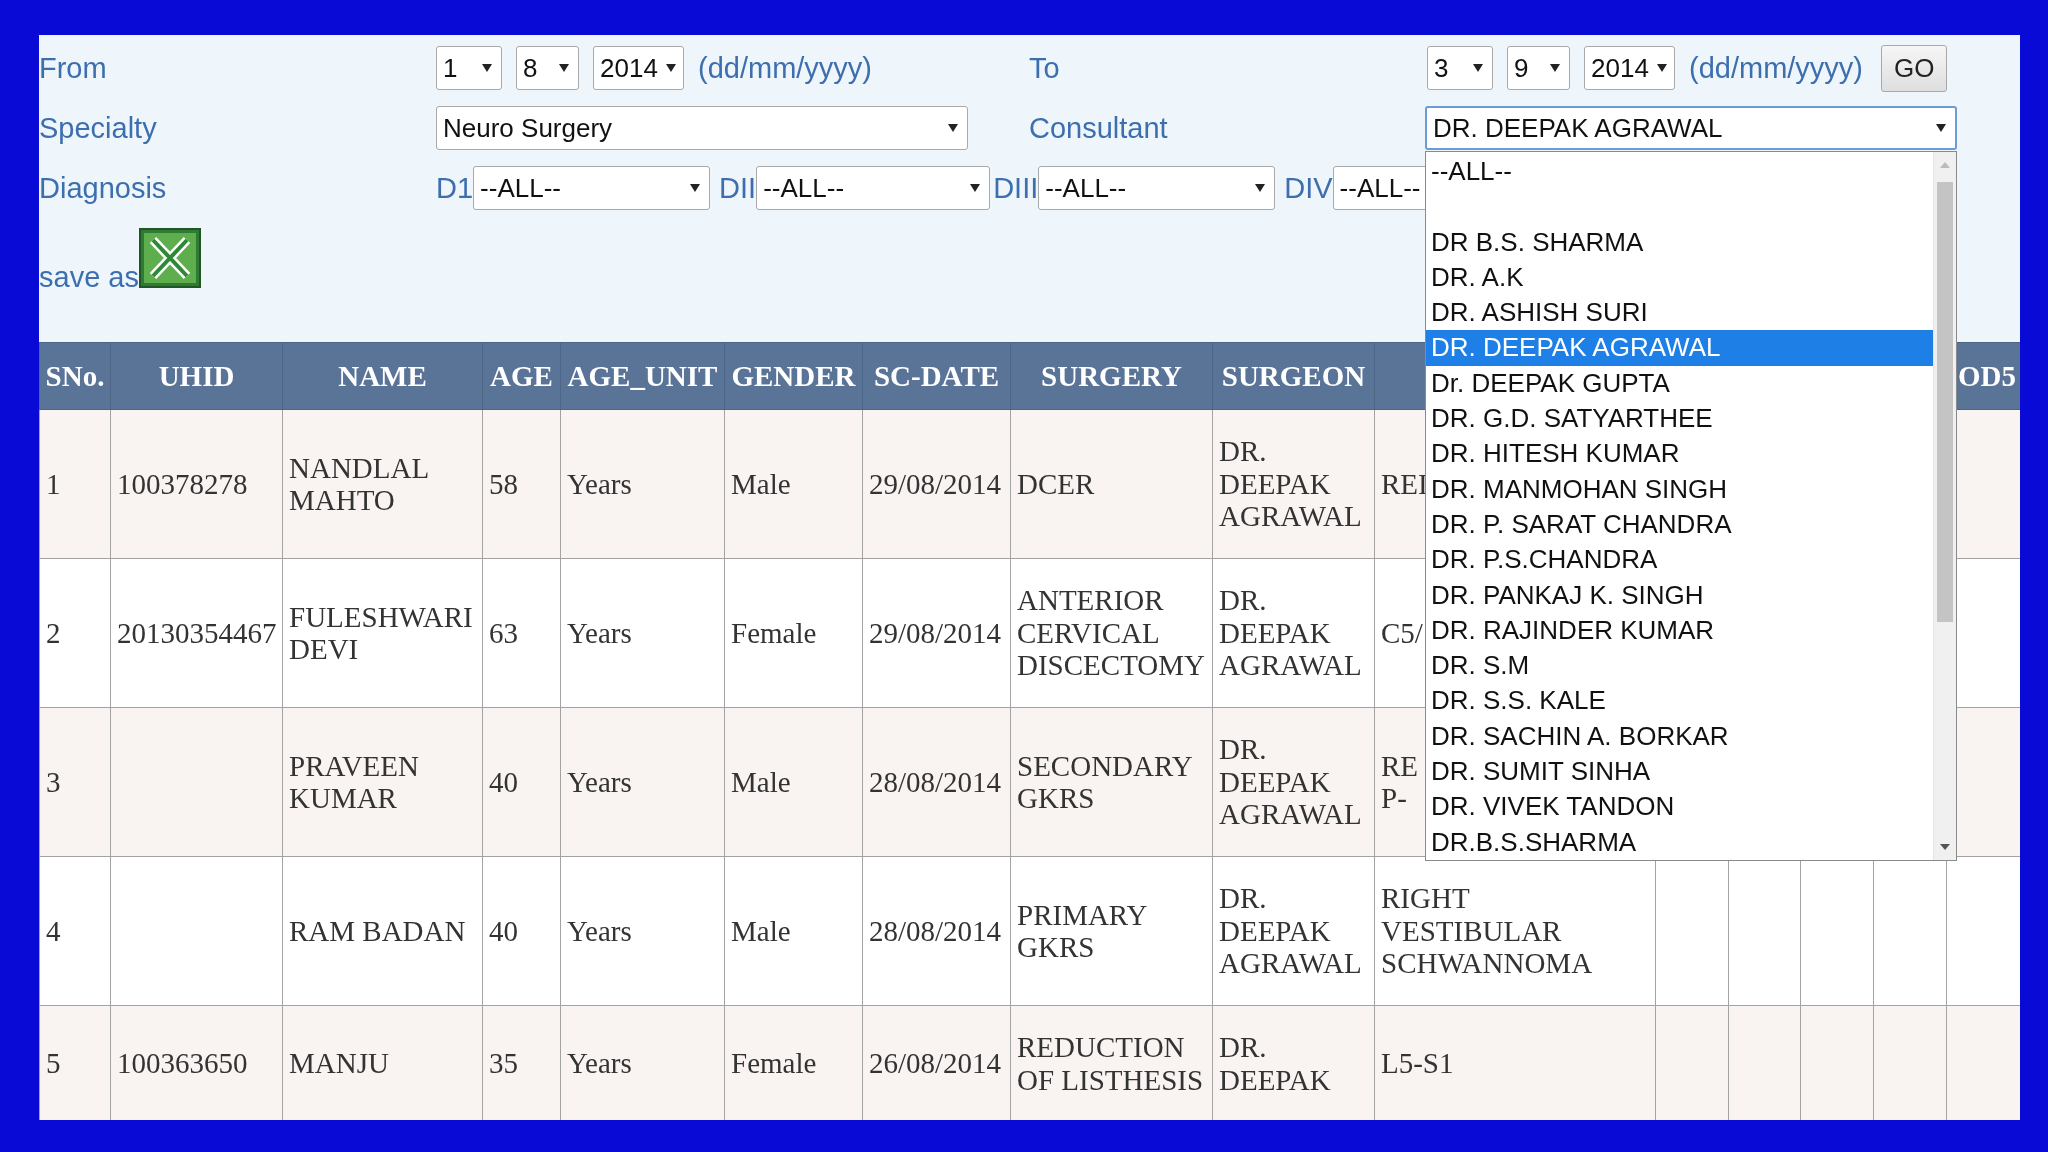  I want to click on save-as-label: save as, so click(89, 277).